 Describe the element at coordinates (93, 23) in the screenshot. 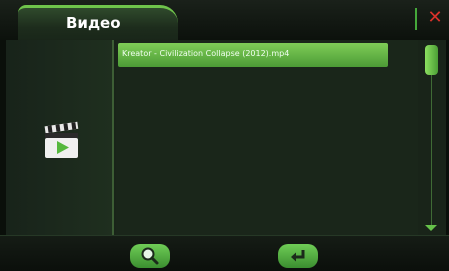

I see `tab-video-label: Видео` at that location.